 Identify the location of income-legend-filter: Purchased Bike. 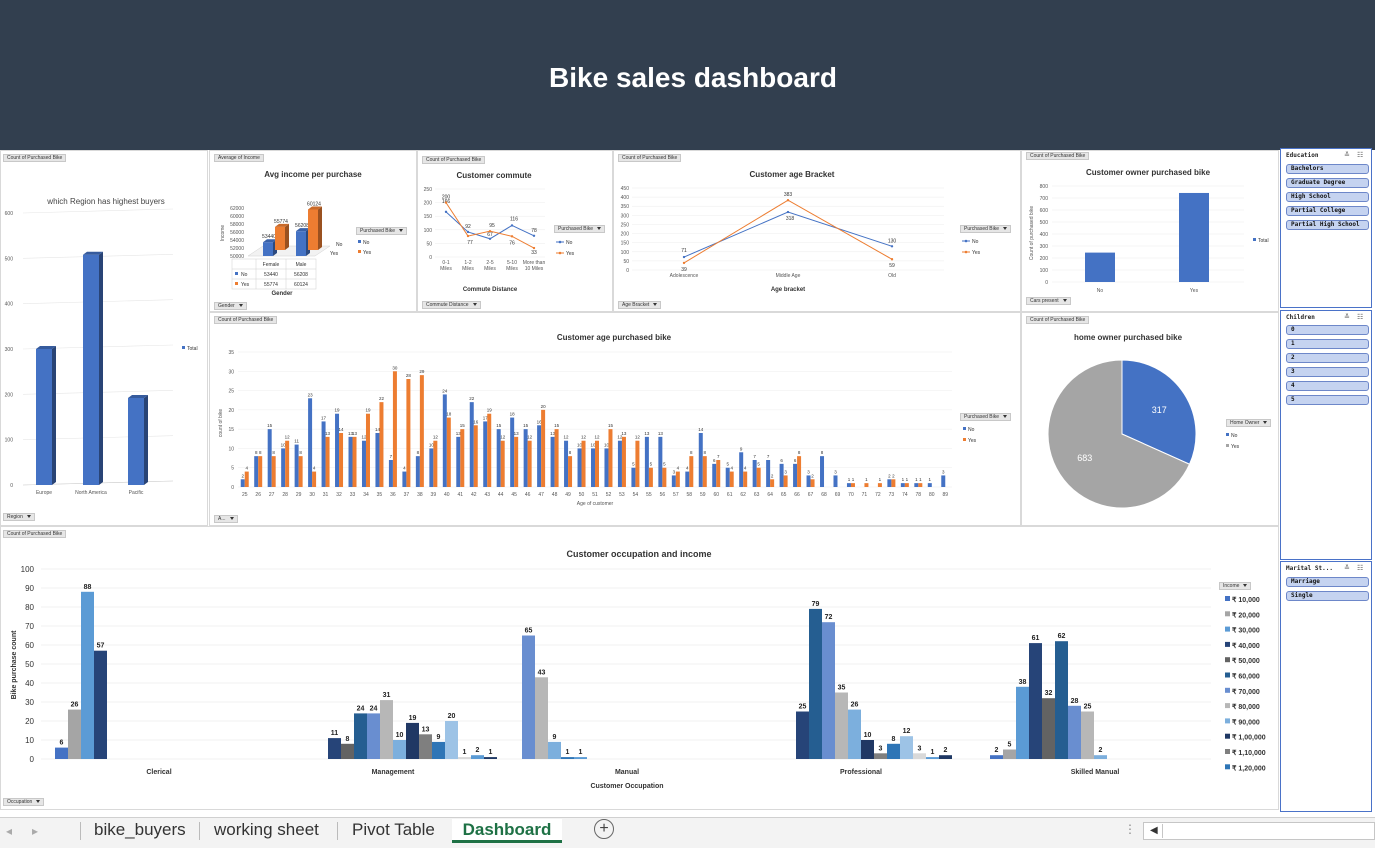
(382, 231).